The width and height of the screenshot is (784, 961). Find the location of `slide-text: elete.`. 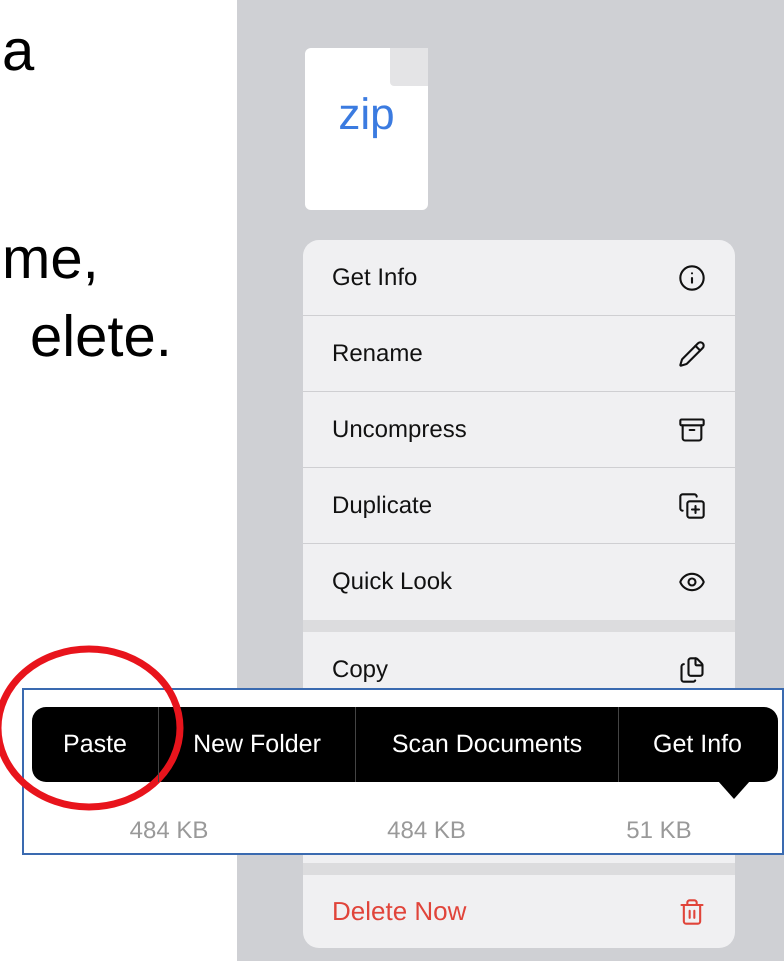

slide-text: elete. is located at coordinates (101, 337).